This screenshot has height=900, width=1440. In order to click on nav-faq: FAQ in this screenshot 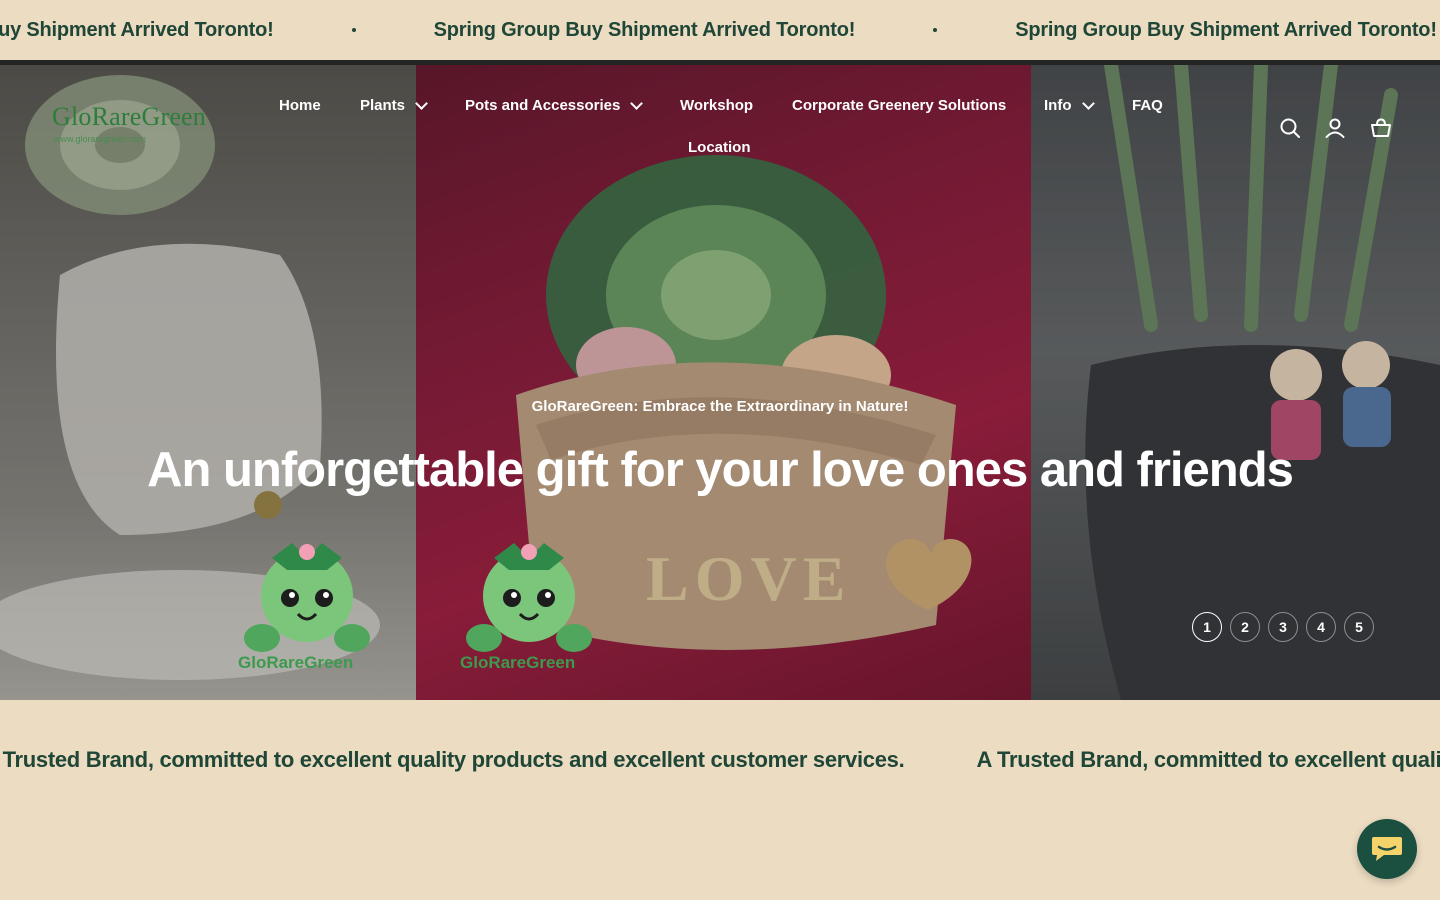, I will do `click(1147, 105)`.